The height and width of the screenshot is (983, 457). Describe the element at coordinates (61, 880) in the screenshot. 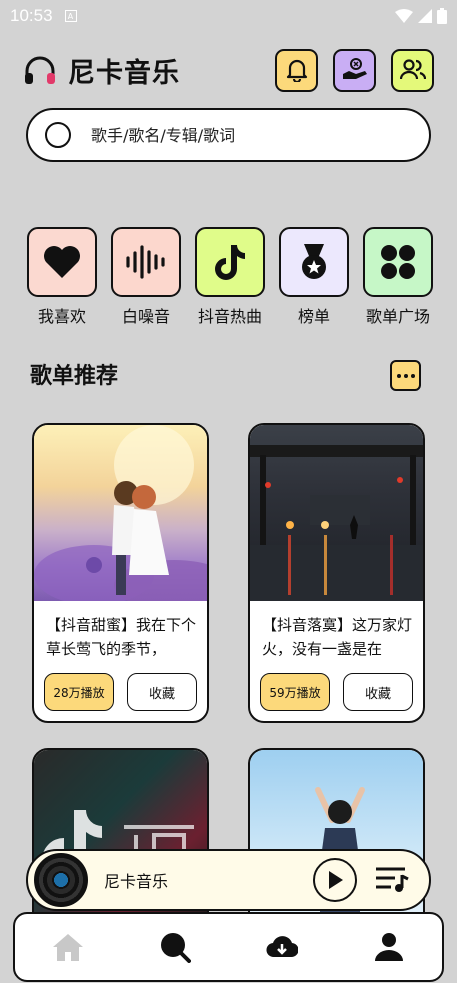

I see `vinyl-disc-icon` at that location.